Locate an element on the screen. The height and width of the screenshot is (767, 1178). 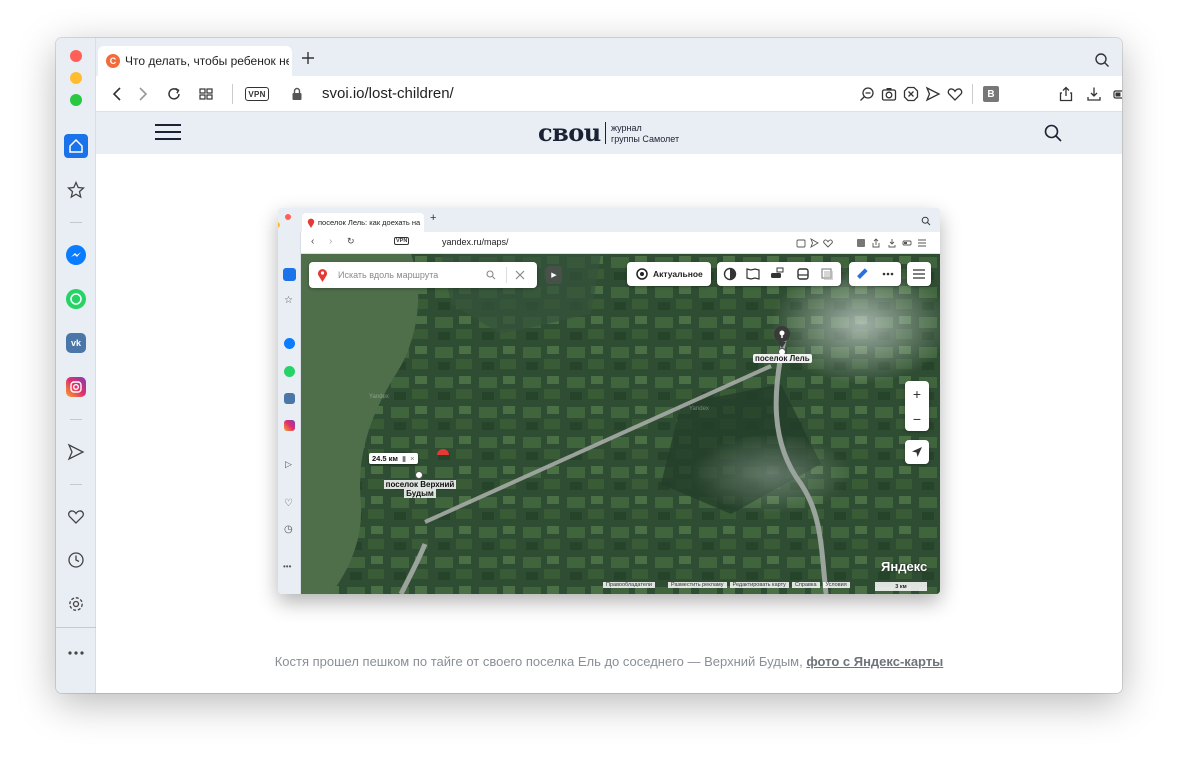
map-route-search: Искать вдоль маршрута is located at coordinates (423, 275).